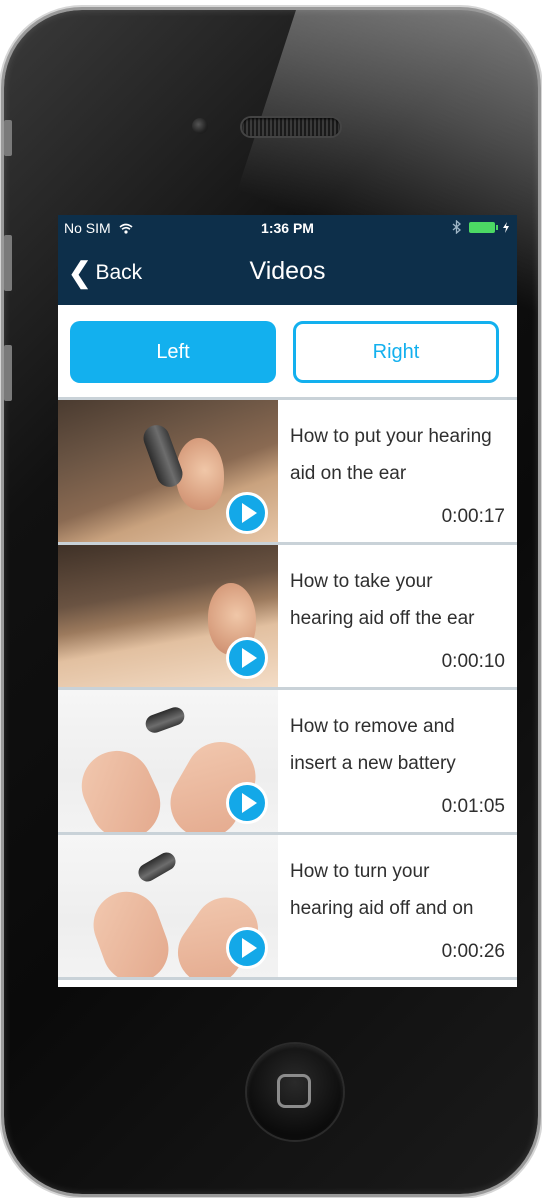 The height and width of the screenshot is (1198, 542). What do you see at coordinates (382, 890) in the screenshot?
I see `video-title: How to turn your hearing aid off and on` at bounding box center [382, 890].